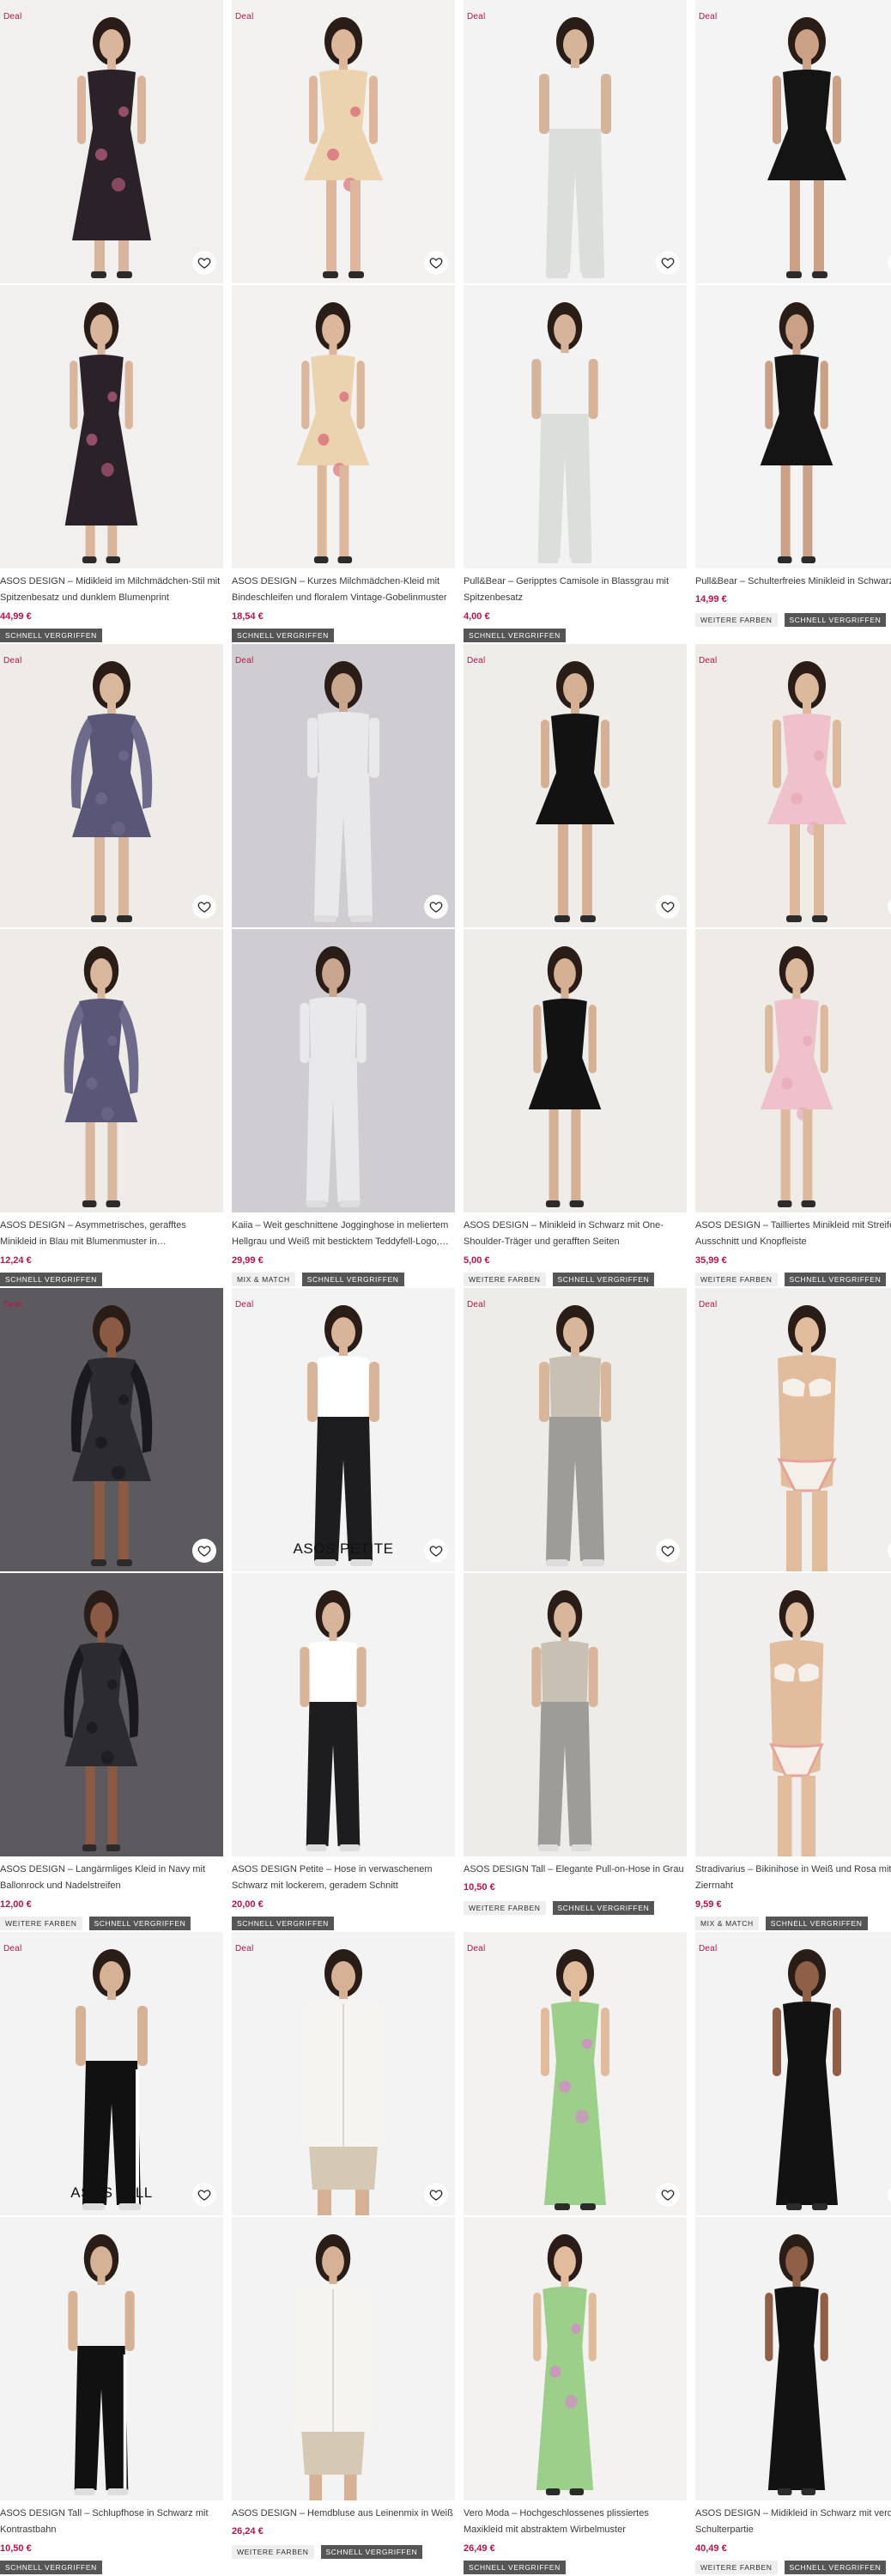  Describe the element at coordinates (16, 2548) in the screenshot. I see `product-price: 10,50 €` at that location.